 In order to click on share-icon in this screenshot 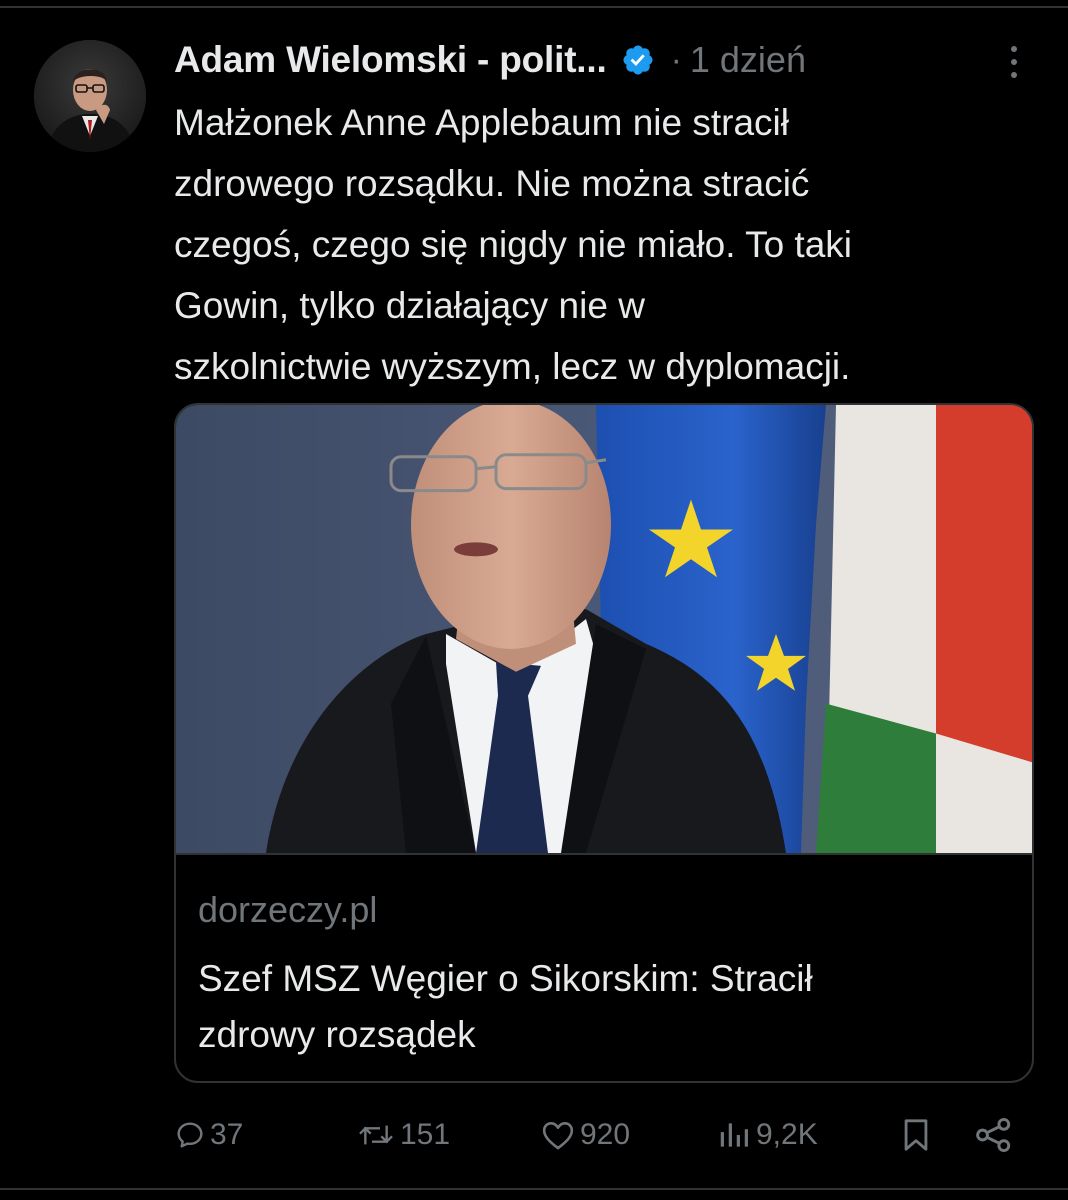, I will do `click(993, 1135)`.